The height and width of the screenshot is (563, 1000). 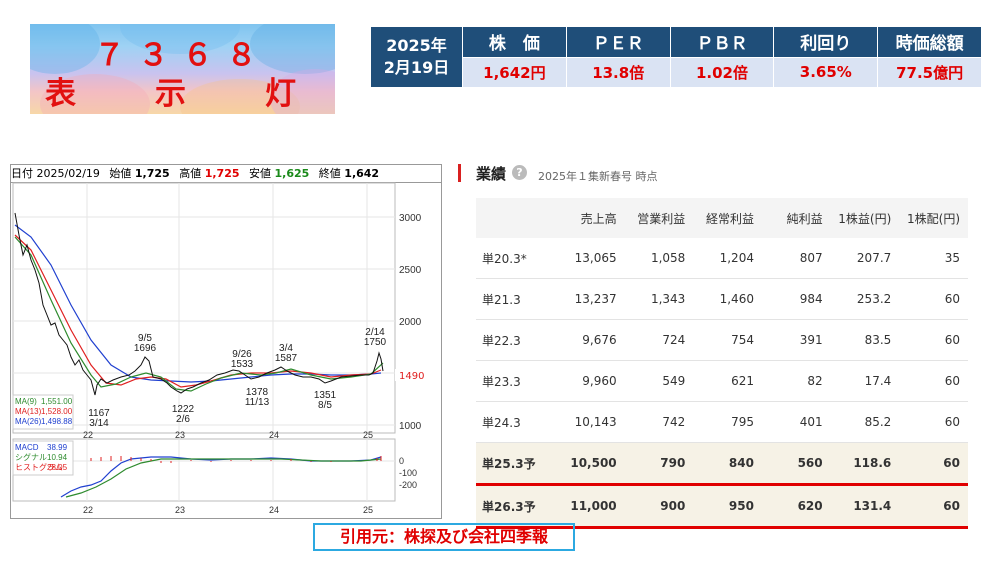 What do you see at coordinates (727, 218) in the screenshot?
I see `column-header: 経常利益` at bounding box center [727, 218].